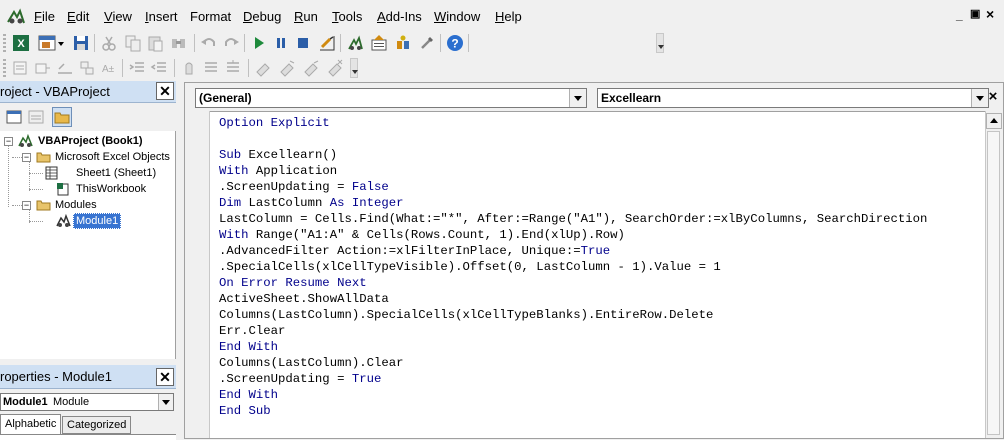  What do you see at coordinates (180, 260) in the screenshot?
I see `pane-splitter` at bounding box center [180, 260].